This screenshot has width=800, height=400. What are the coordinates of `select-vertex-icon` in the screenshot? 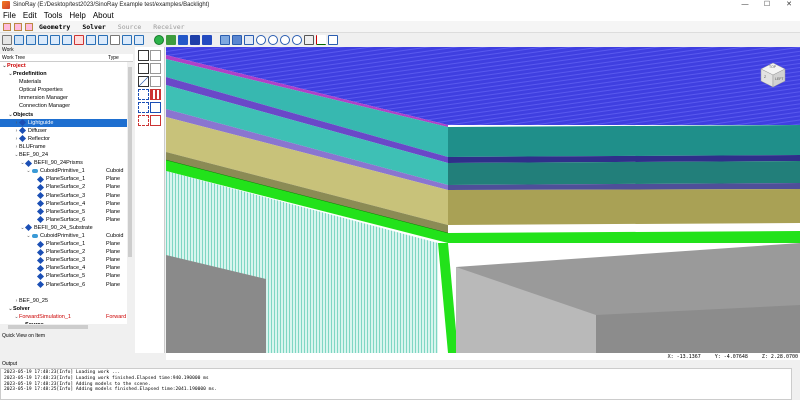 It's located at (155, 68).